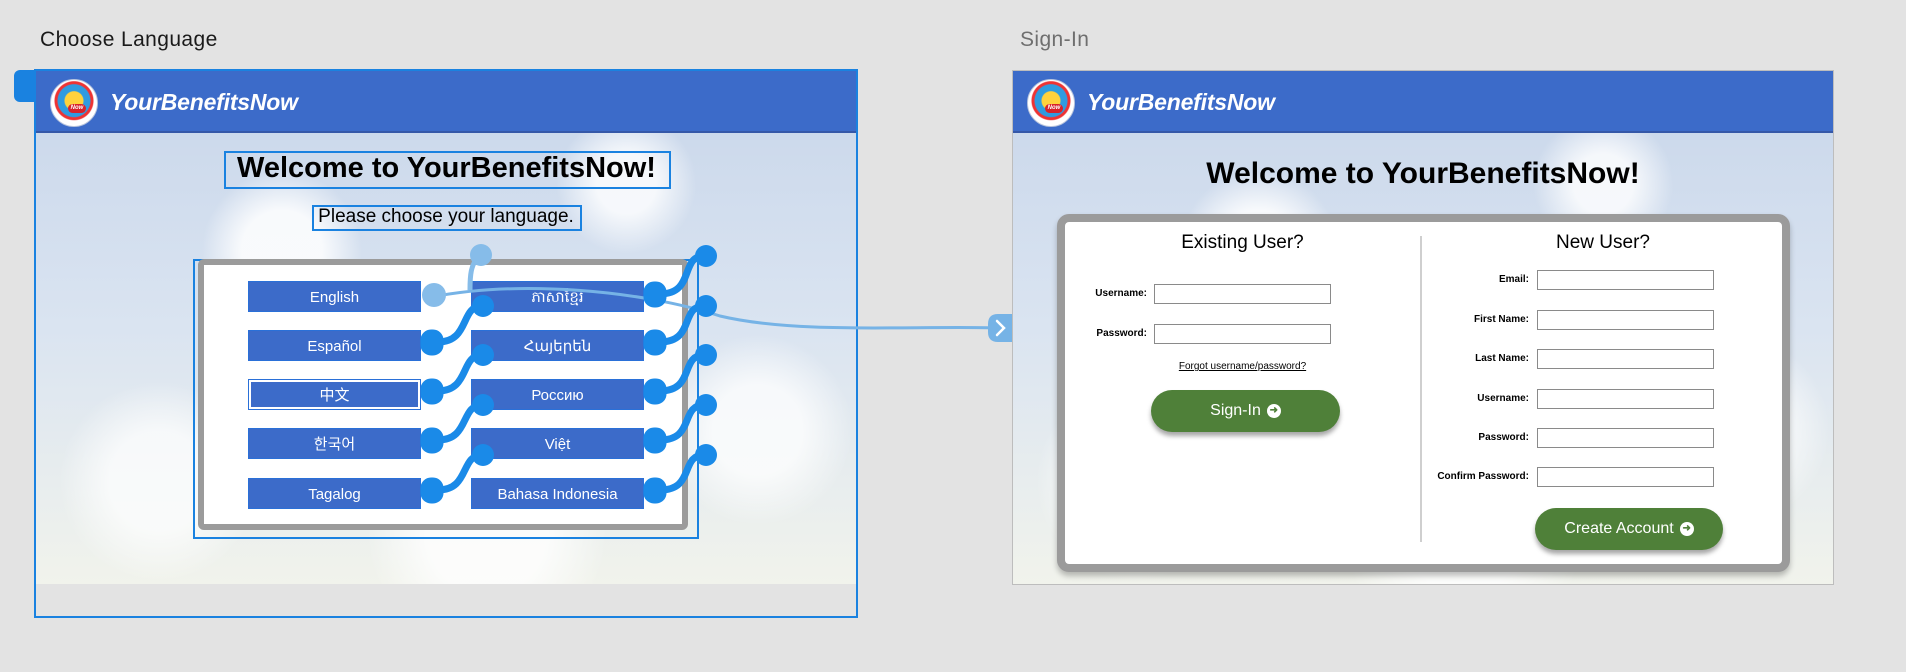 This screenshot has height=672, width=1906. What do you see at coordinates (1242, 242) in the screenshot?
I see `existing-user-title: Existing User?` at bounding box center [1242, 242].